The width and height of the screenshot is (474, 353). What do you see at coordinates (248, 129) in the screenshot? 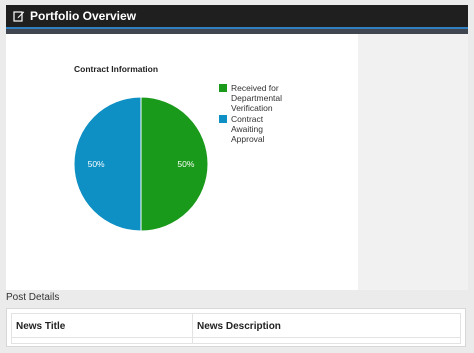
I see `legend-label: Contract Awaiting Approval` at bounding box center [248, 129].